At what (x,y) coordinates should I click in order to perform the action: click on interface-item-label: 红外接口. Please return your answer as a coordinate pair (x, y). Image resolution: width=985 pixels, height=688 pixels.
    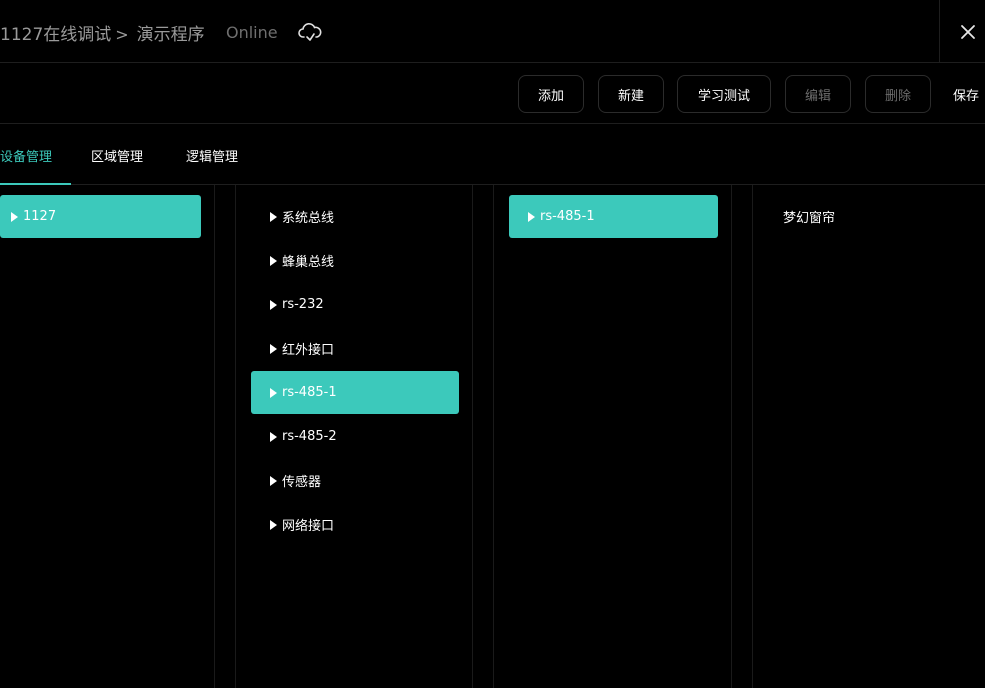
    Looking at the image, I should click on (308, 350).